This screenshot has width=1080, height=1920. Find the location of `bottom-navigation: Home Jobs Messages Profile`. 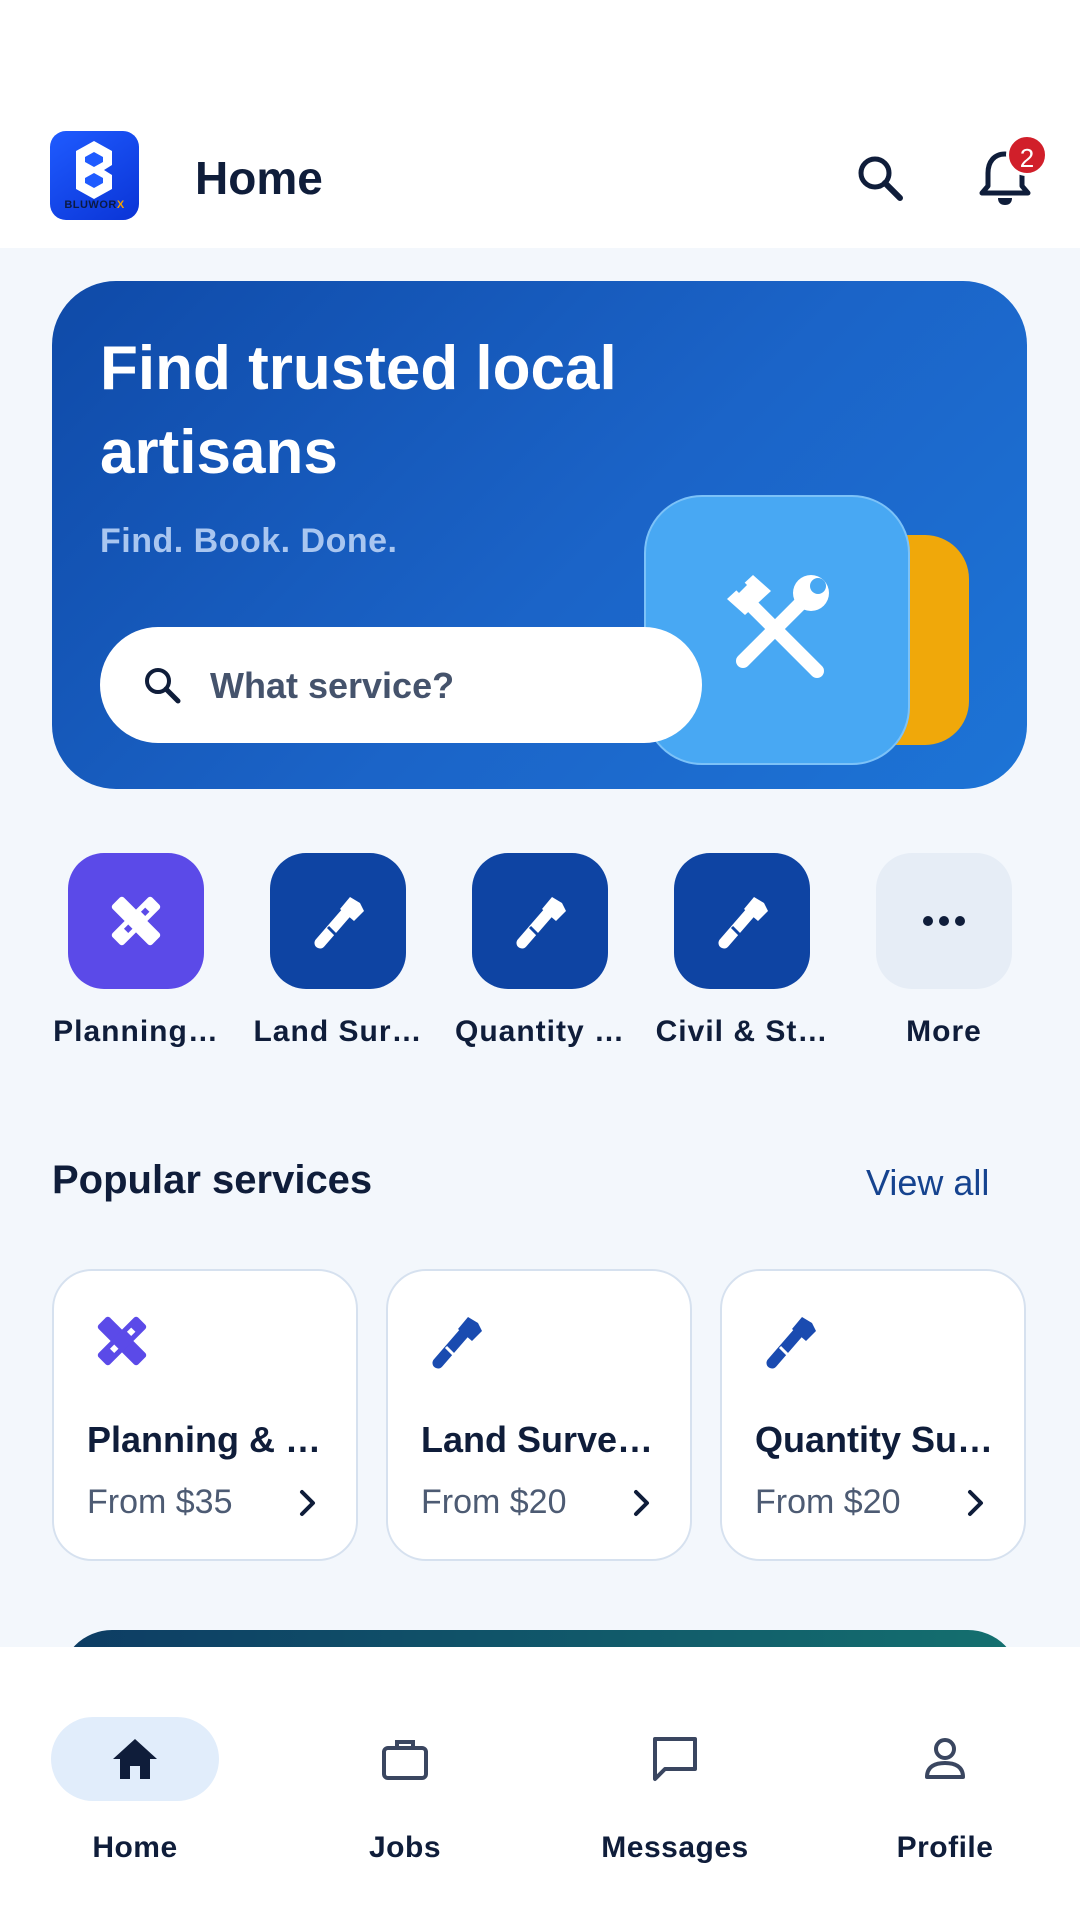

bottom-navigation: Home Jobs Messages Profile is located at coordinates (540, 1783).